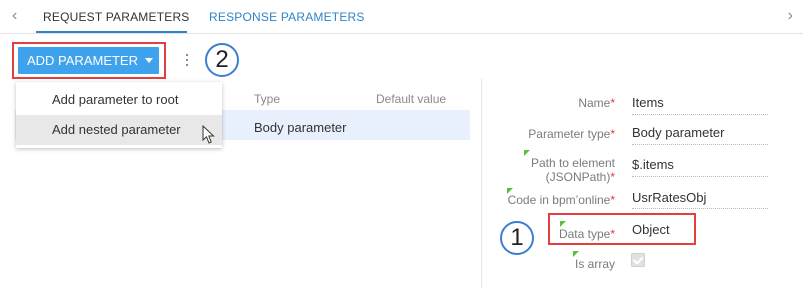  I want to click on parameter-type-field: Body parameter, so click(678, 132).